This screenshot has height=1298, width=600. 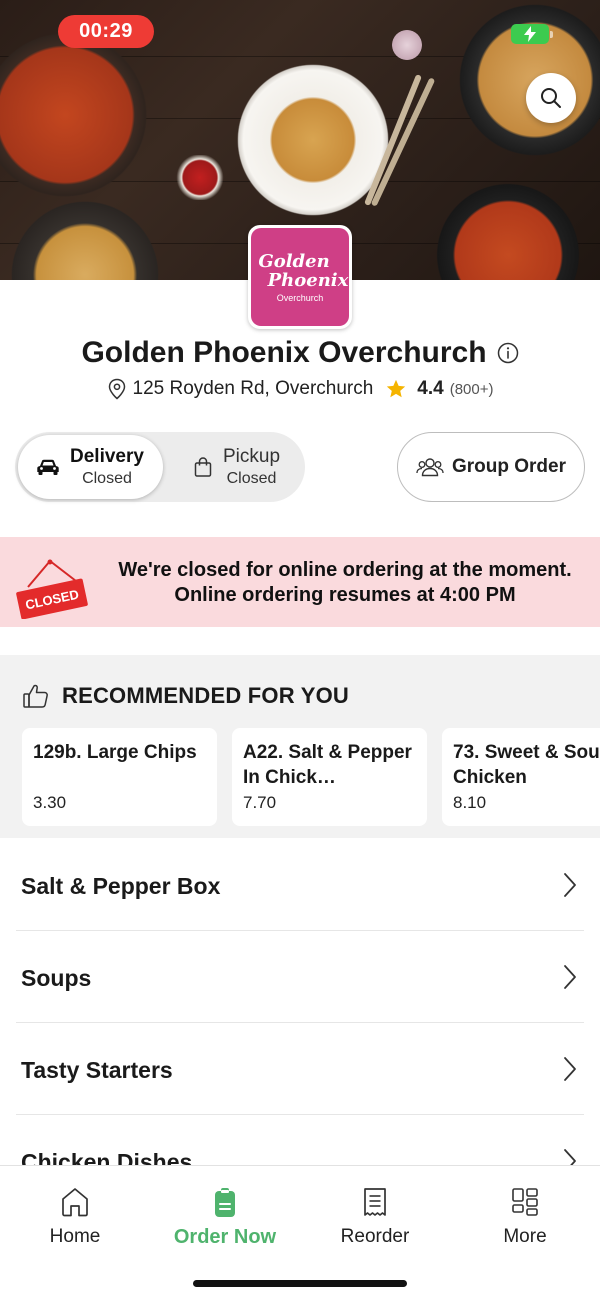 I want to click on category-row-tasty-starters: Tasty Starters, so click(x=300, y=1069).